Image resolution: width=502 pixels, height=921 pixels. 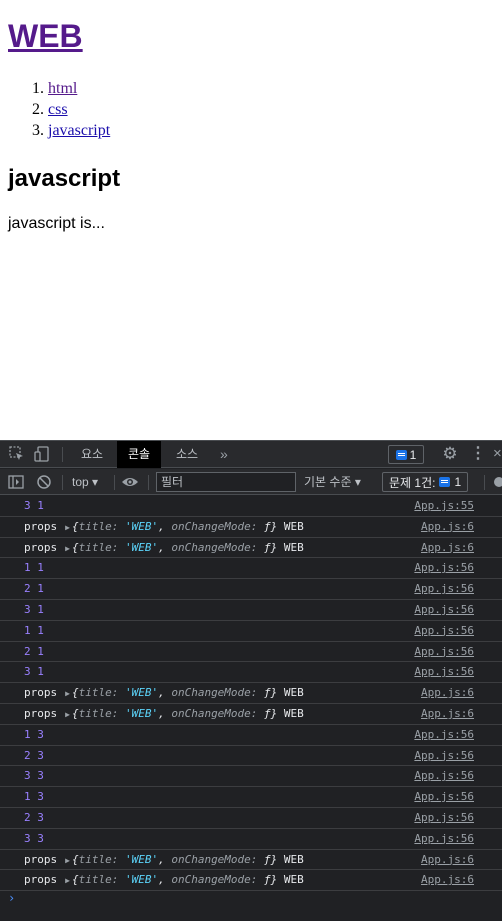 I want to click on context-select: top ▾, so click(x=85, y=482).